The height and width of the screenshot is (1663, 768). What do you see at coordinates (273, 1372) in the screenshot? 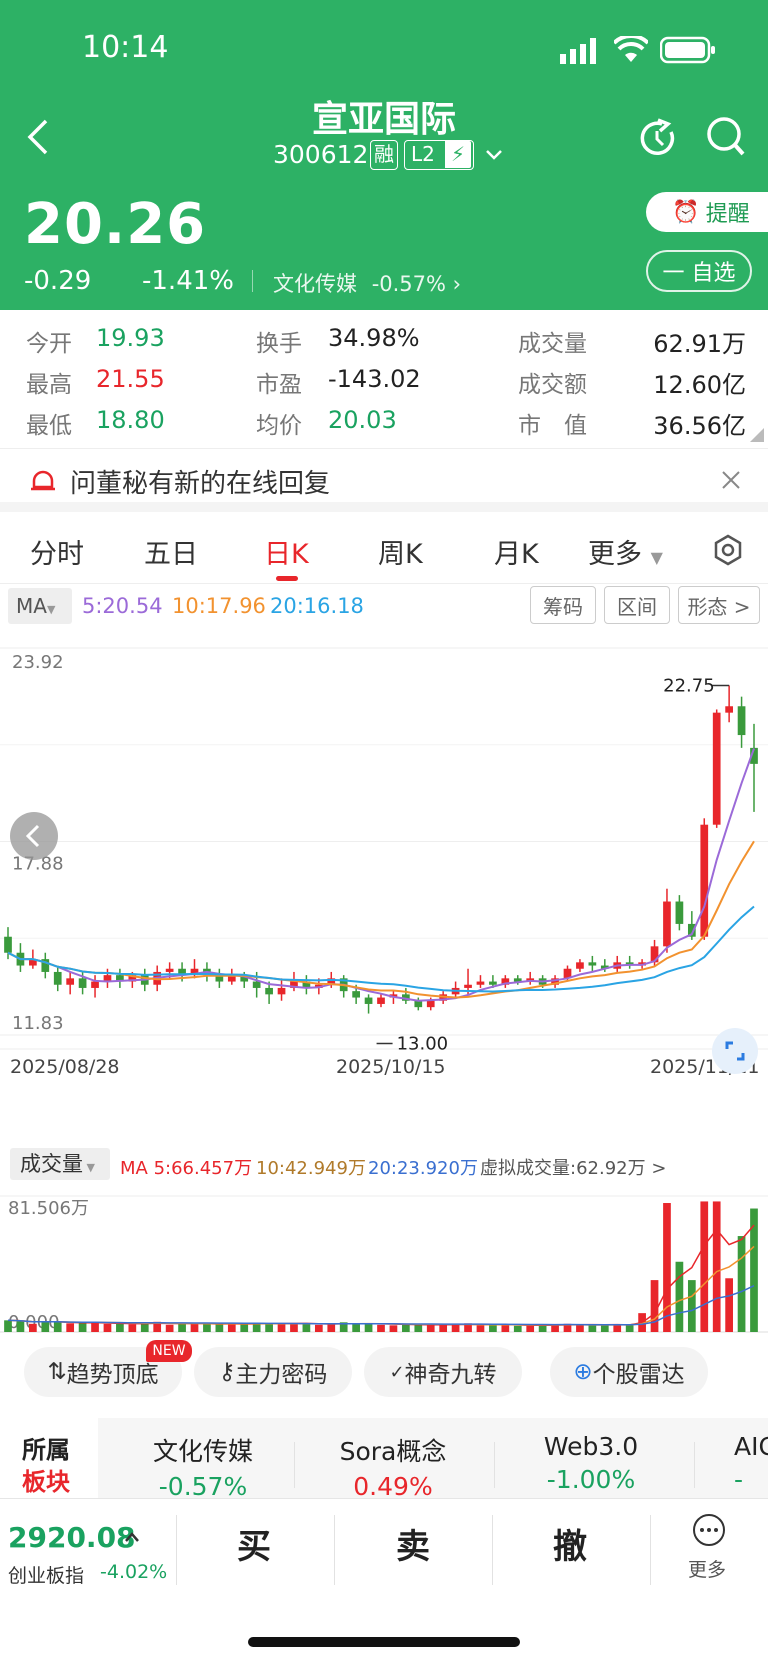
I see `main-force-code-button: ⚷ 主力密码` at bounding box center [273, 1372].